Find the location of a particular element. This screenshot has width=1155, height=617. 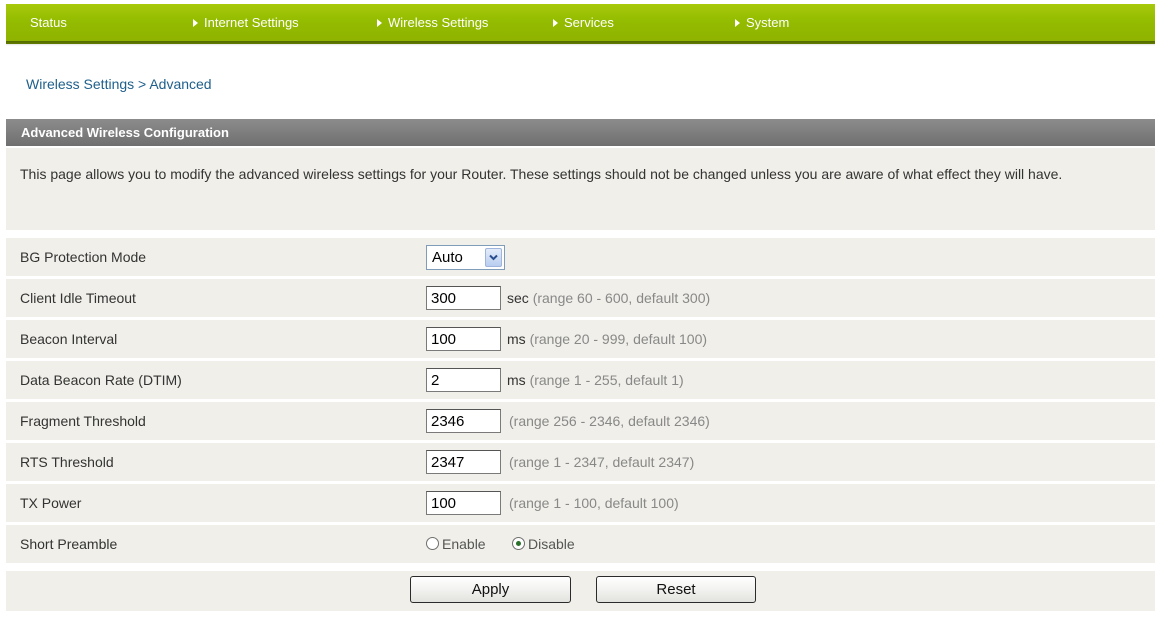

dtim-input is located at coordinates (463, 380).